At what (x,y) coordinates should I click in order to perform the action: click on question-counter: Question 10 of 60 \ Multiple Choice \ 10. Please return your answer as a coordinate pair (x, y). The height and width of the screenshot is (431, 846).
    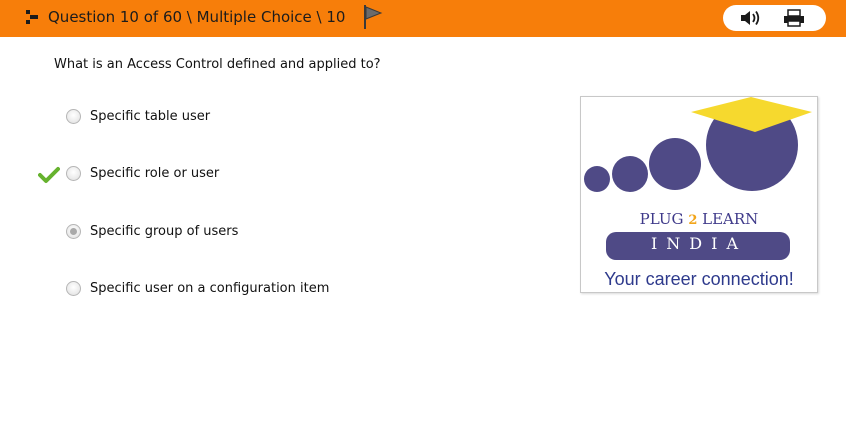
    Looking at the image, I should click on (197, 17).